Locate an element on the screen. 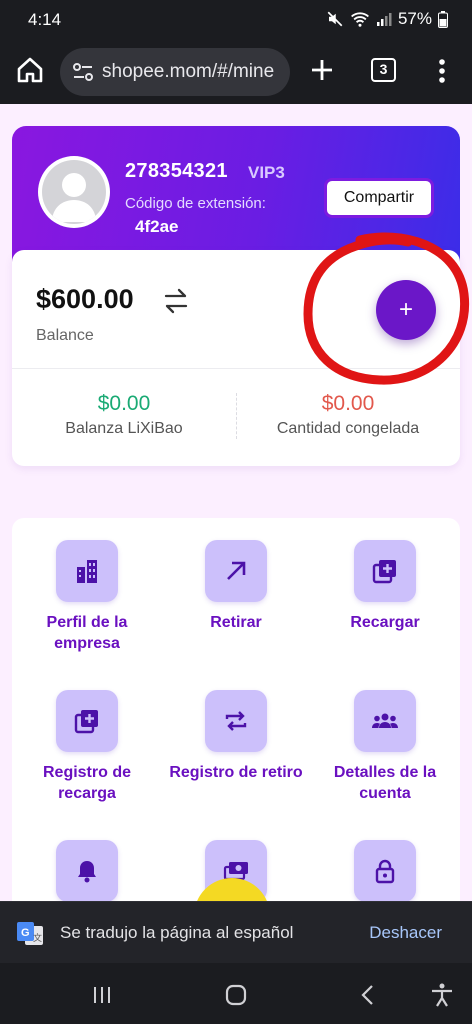 The height and width of the screenshot is (1024, 472). vip-level: VIP3 is located at coordinates (266, 172).